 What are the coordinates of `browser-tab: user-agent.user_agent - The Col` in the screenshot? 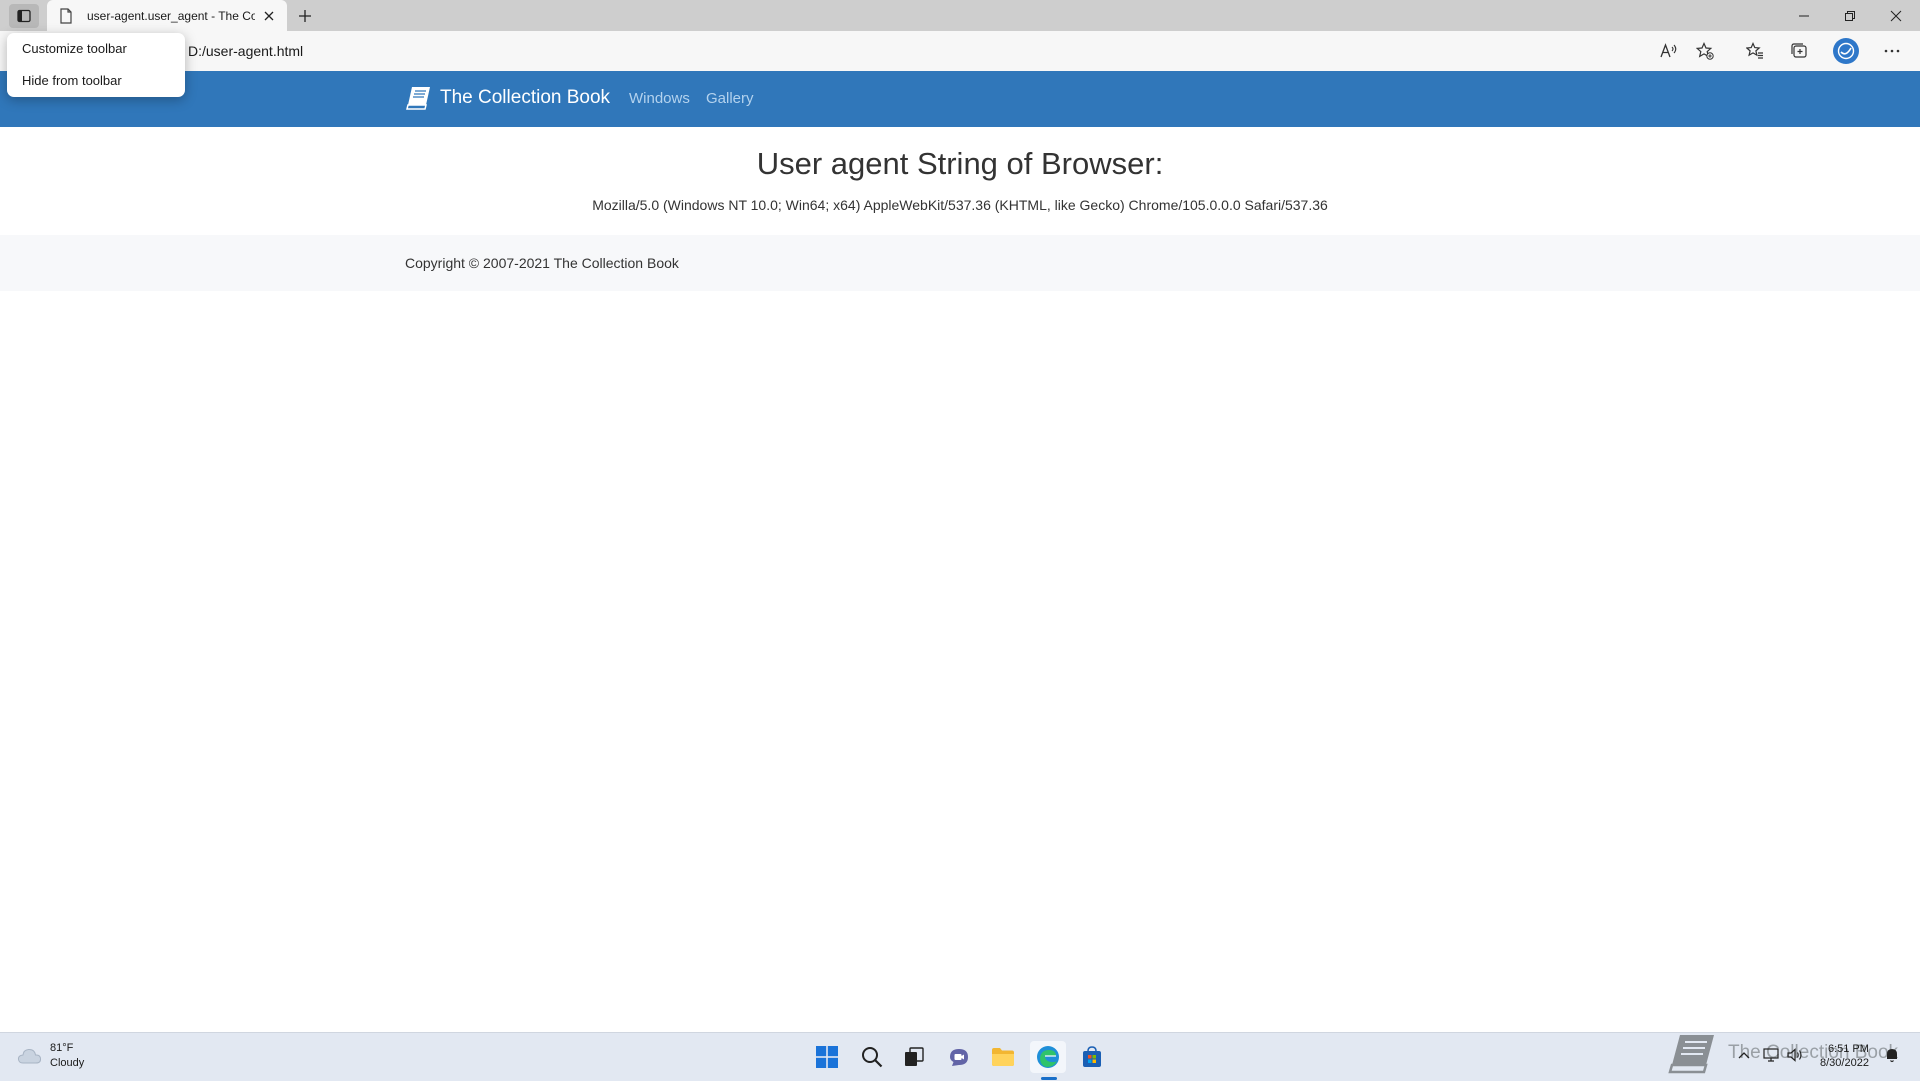 It's located at (167, 15).